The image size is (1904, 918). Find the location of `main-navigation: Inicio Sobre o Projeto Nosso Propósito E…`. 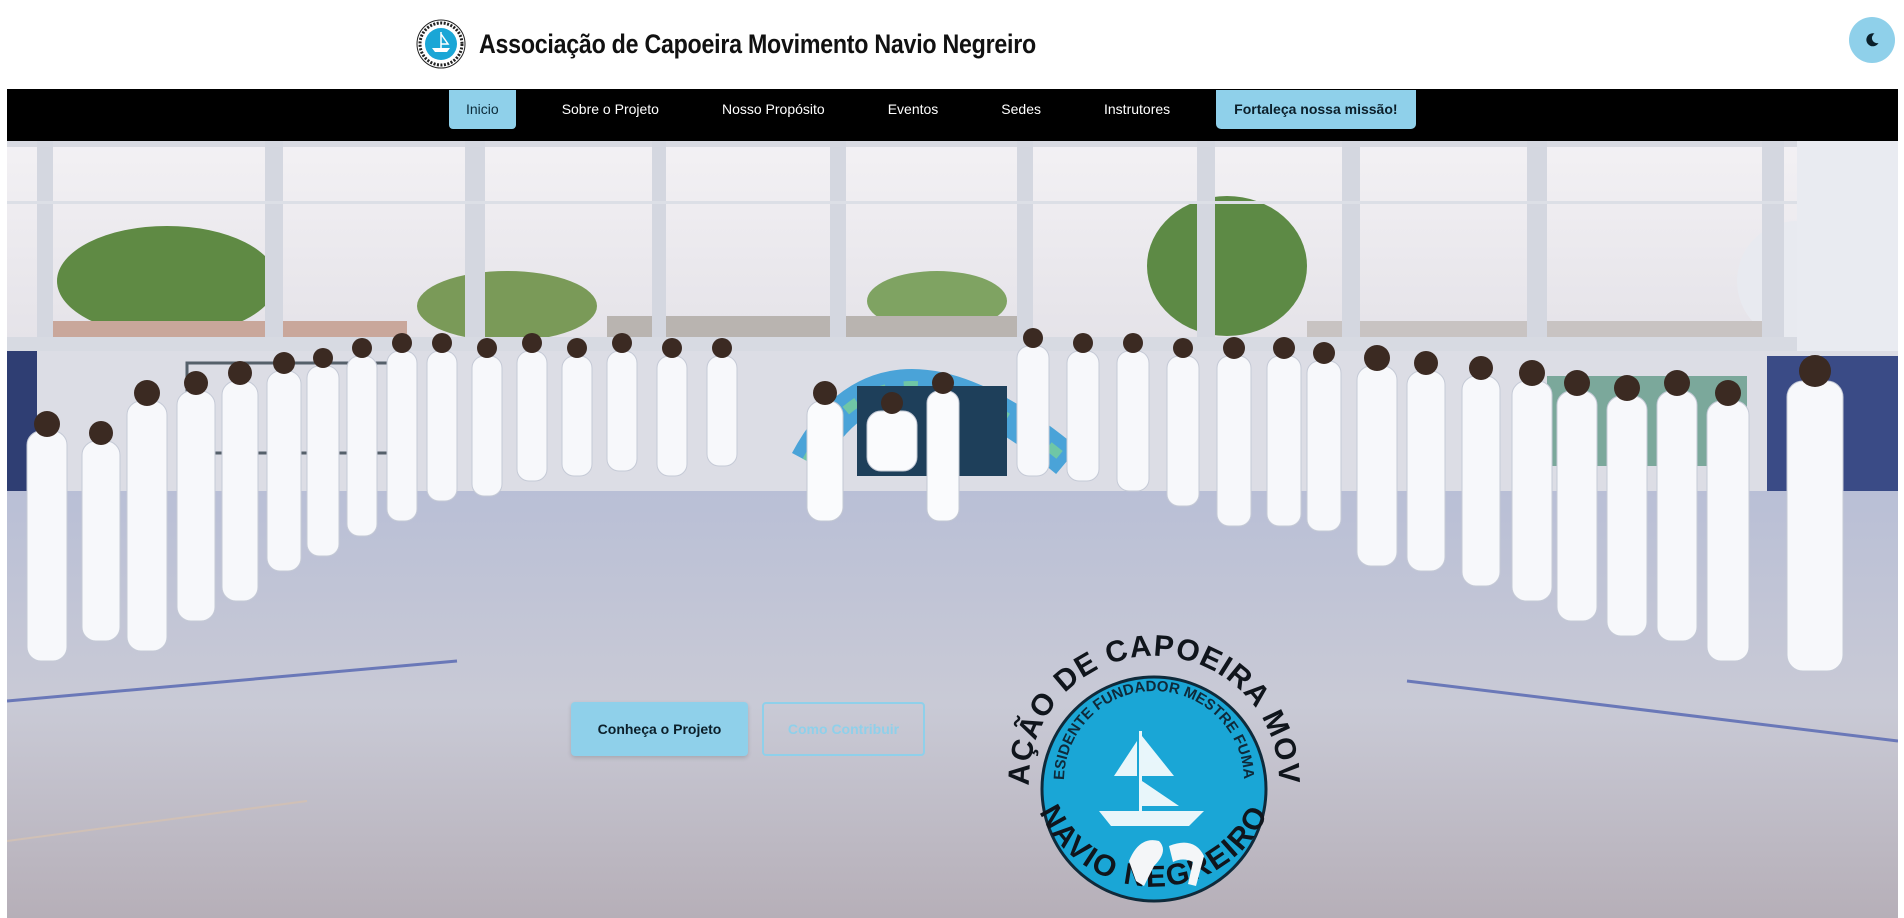

main-navigation: Inicio Sobre o Projeto Nosso Propósito E… is located at coordinates (952, 115).